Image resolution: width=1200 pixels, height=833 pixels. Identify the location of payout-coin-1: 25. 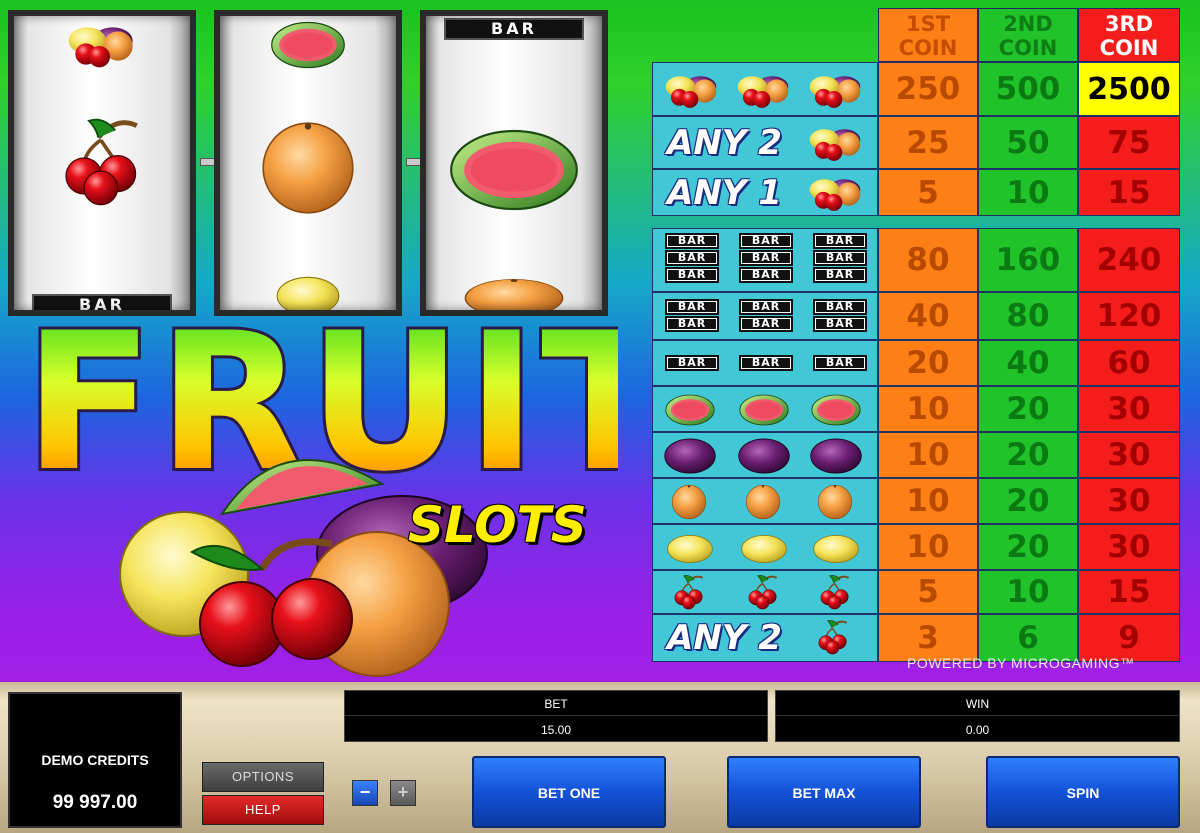
(928, 142).